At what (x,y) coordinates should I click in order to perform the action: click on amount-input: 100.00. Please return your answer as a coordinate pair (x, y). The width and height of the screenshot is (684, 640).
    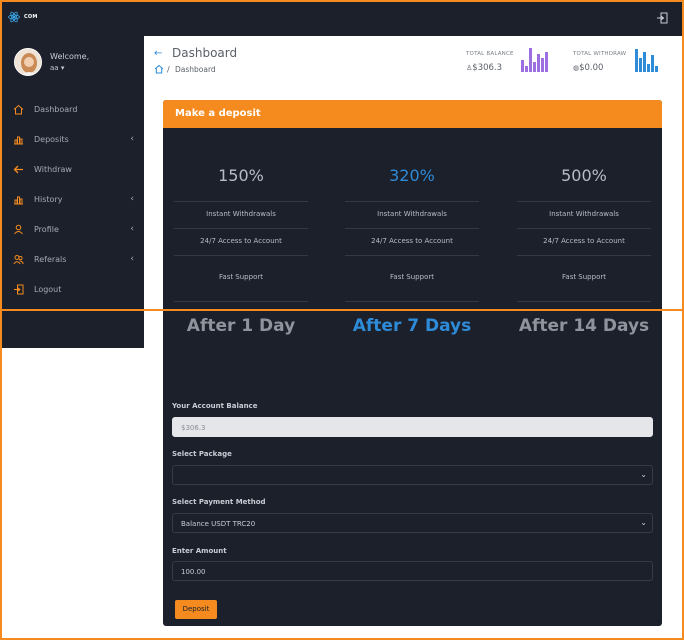
    Looking at the image, I should click on (412, 571).